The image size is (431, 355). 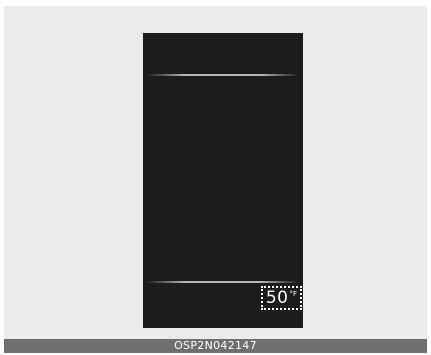 What do you see at coordinates (277, 298) in the screenshot?
I see `temperature-value: 50` at bounding box center [277, 298].